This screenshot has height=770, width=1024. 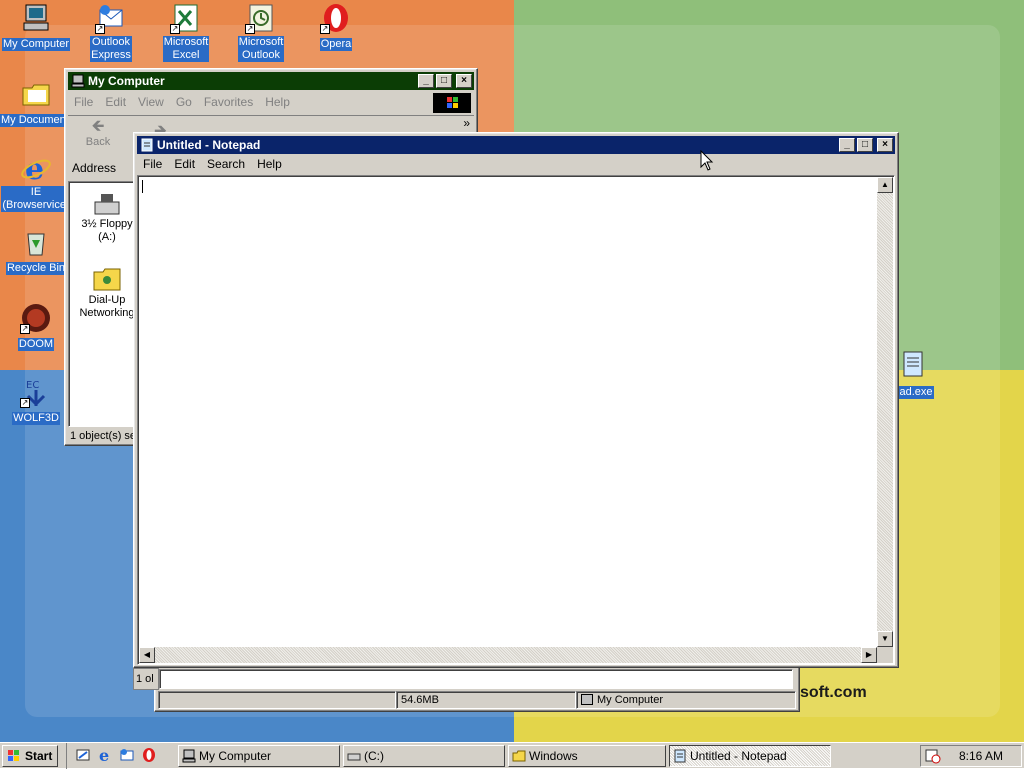 I want to click on back-button: 🡸 Back, so click(x=98, y=133).